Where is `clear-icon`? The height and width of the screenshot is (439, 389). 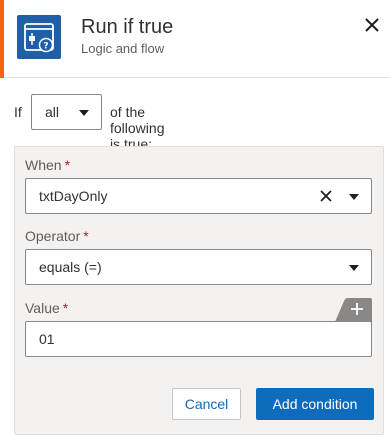 clear-icon is located at coordinates (326, 196).